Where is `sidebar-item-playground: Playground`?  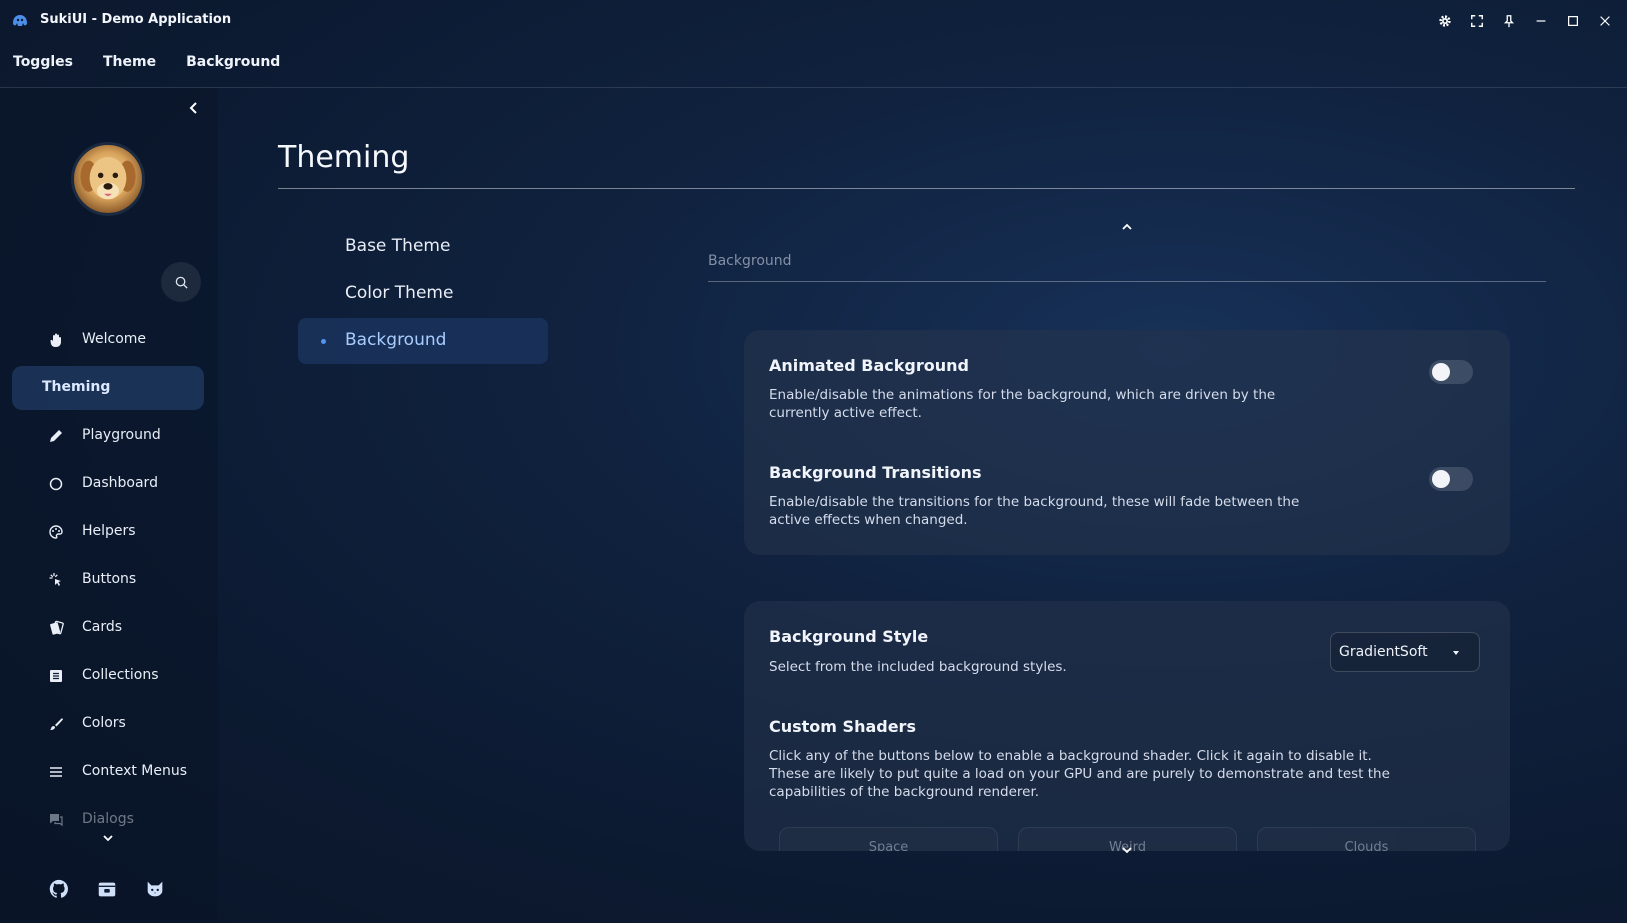
sidebar-item-playground: Playground is located at coordinates (108, 436).